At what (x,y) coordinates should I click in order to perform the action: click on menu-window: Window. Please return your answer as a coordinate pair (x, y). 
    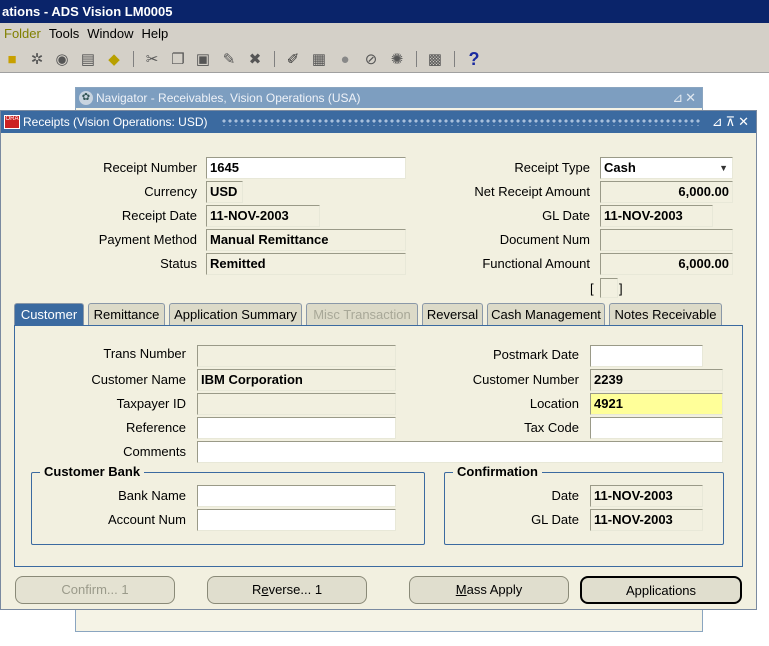
    Looking at the image, I should click on (110, 34).